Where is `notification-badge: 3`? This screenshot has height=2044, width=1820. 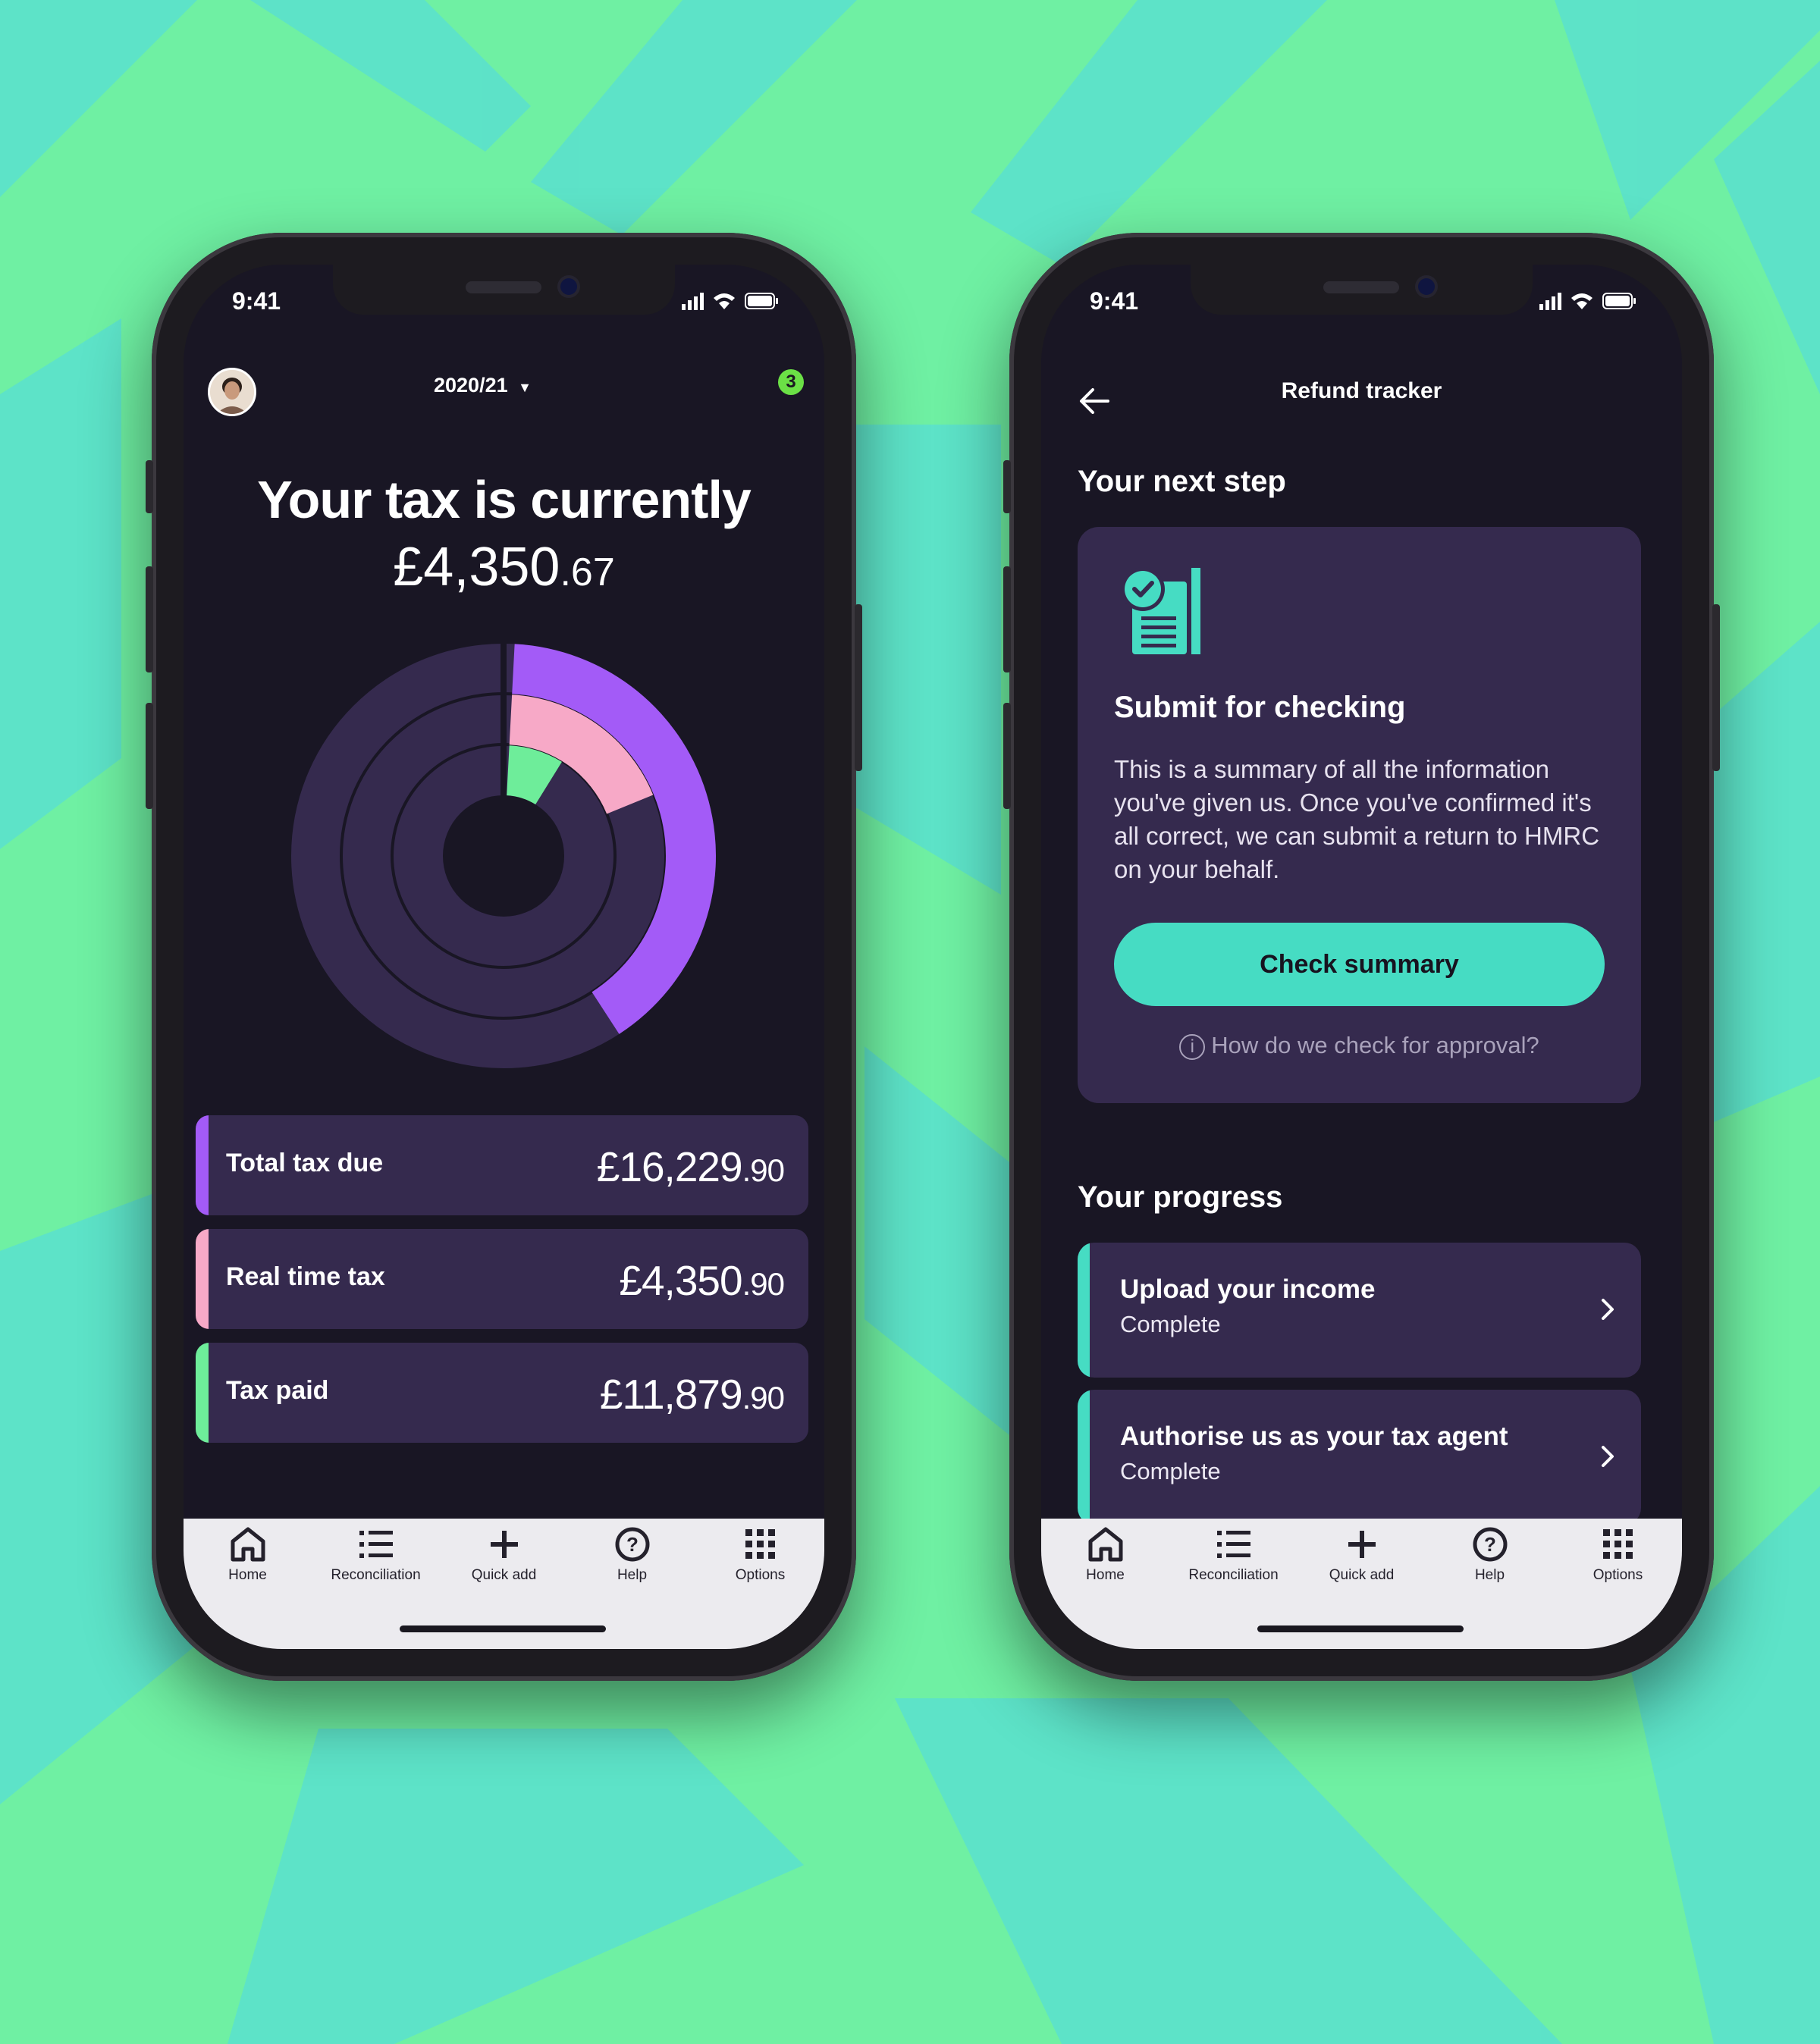 notification-badge: 3 is located at coordinates (791, 382).